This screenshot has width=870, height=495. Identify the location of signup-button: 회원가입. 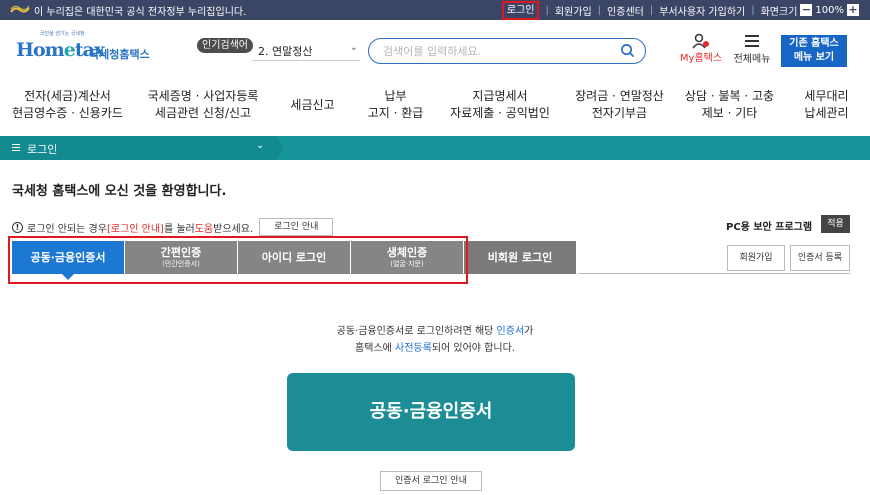
(756, 258).